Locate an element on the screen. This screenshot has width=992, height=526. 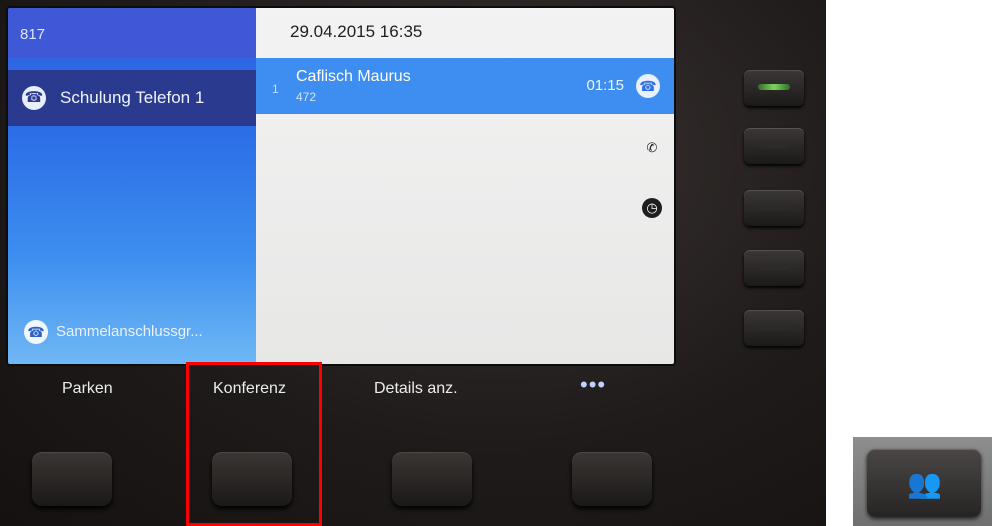
line-panel-header: 817 is located at coordinates (132, 33).